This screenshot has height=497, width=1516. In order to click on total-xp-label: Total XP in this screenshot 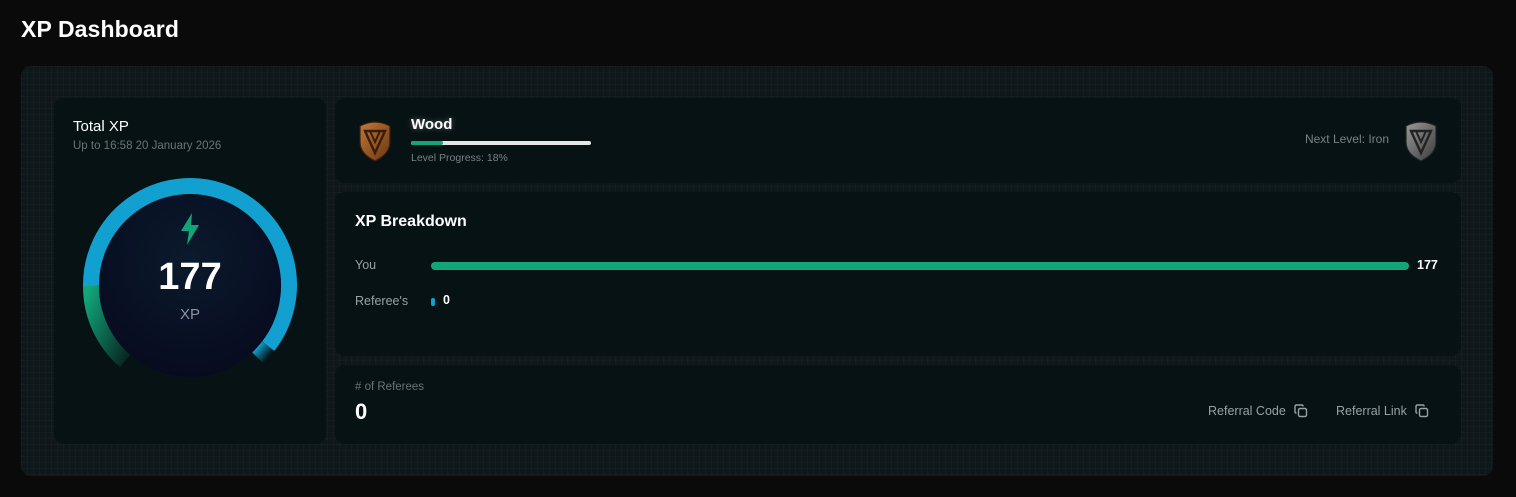, I will do `click(101, 126)`.